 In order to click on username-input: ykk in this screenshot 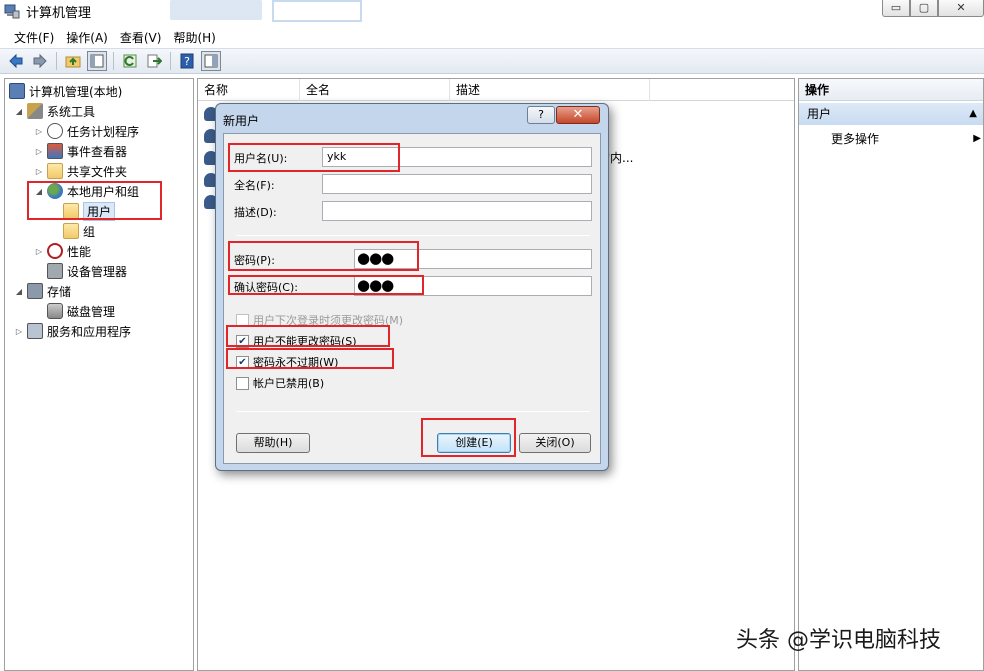, I will do `click(457, 157)`.